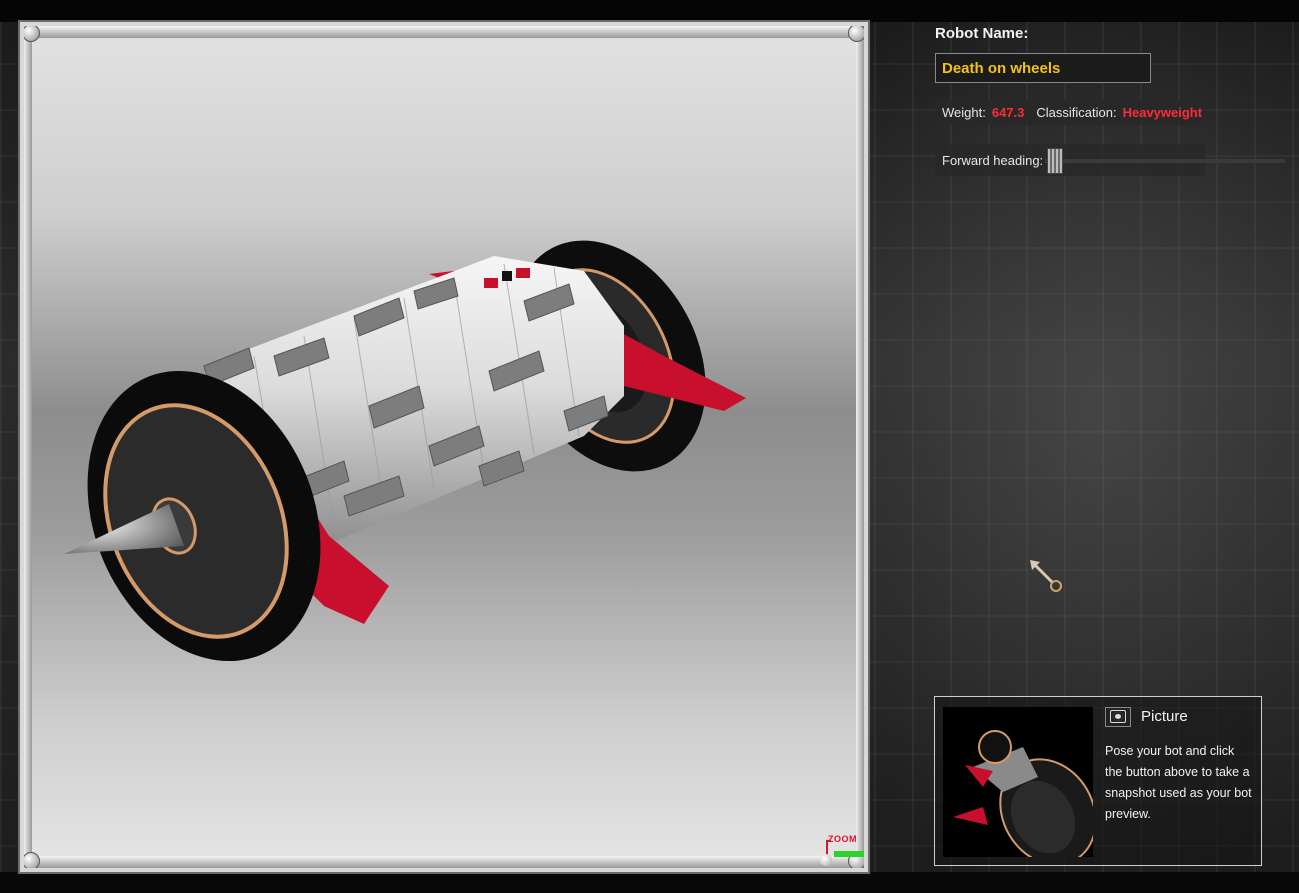  I want to click on weight-value: 647.3, so click(1008, 112).